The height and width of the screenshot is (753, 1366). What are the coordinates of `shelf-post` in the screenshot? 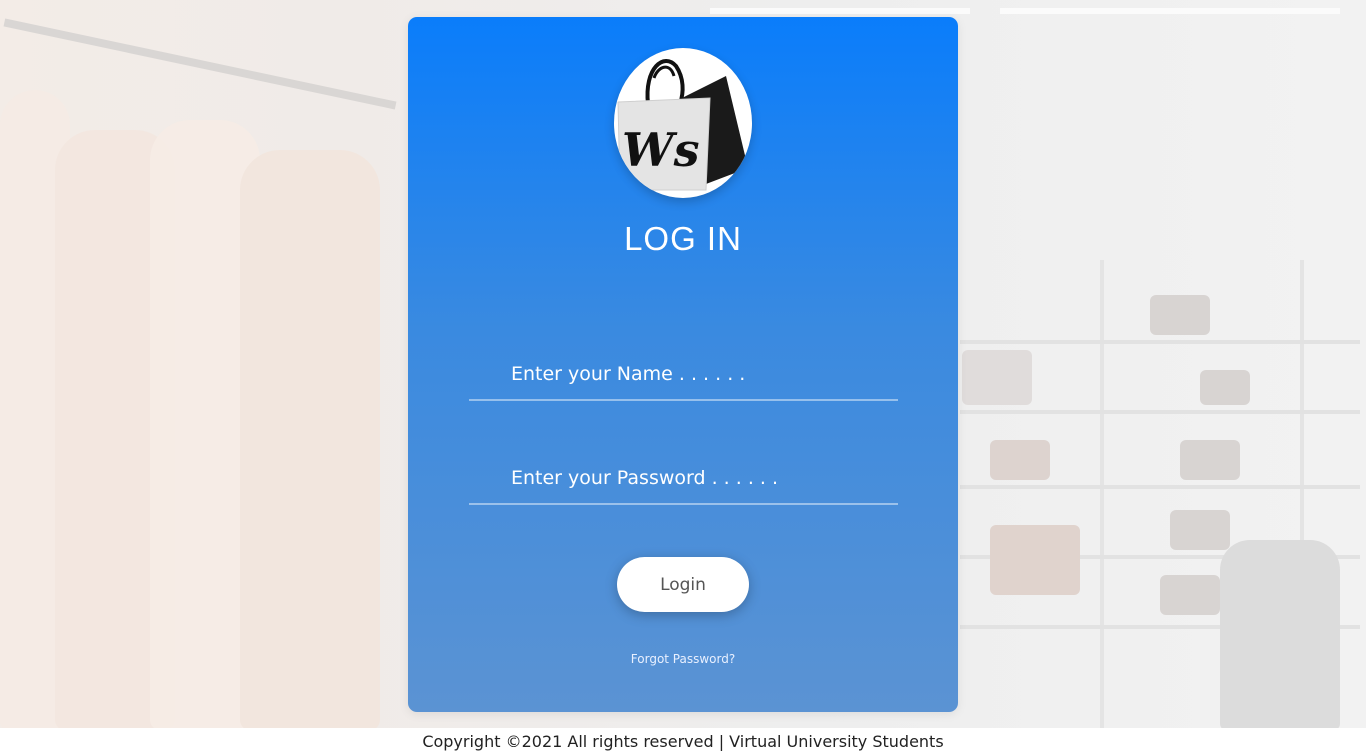 It's located at (1102, 494).